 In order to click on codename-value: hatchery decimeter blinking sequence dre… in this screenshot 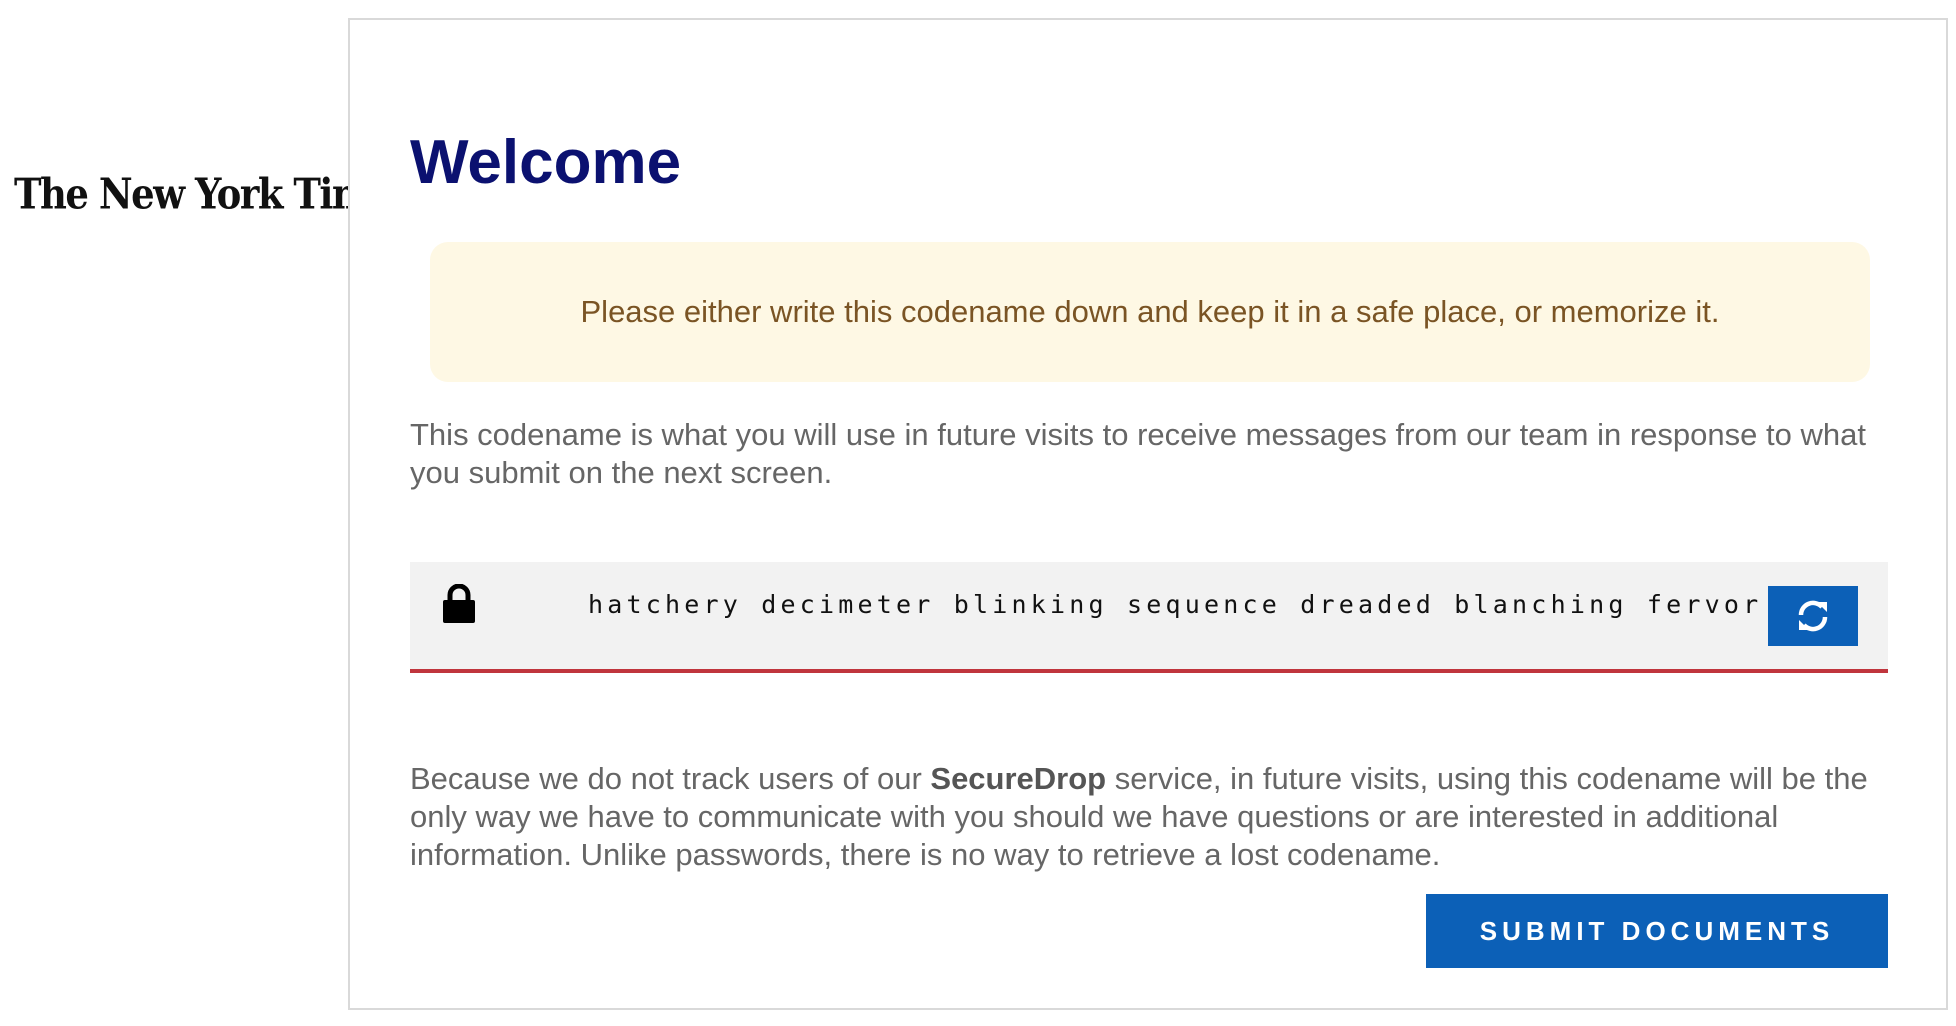, I will do `click(1175, 604)`.